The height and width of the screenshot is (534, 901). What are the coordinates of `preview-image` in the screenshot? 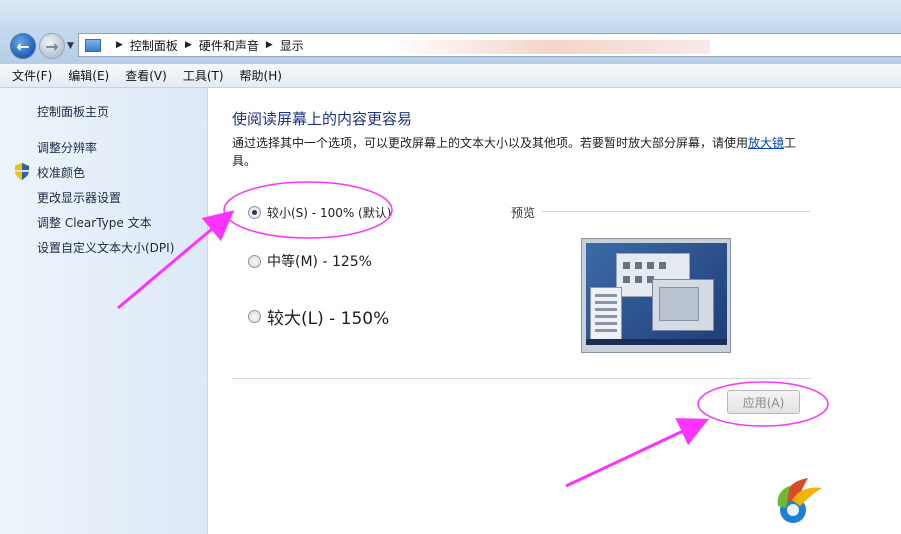 It's located at (656, 295).